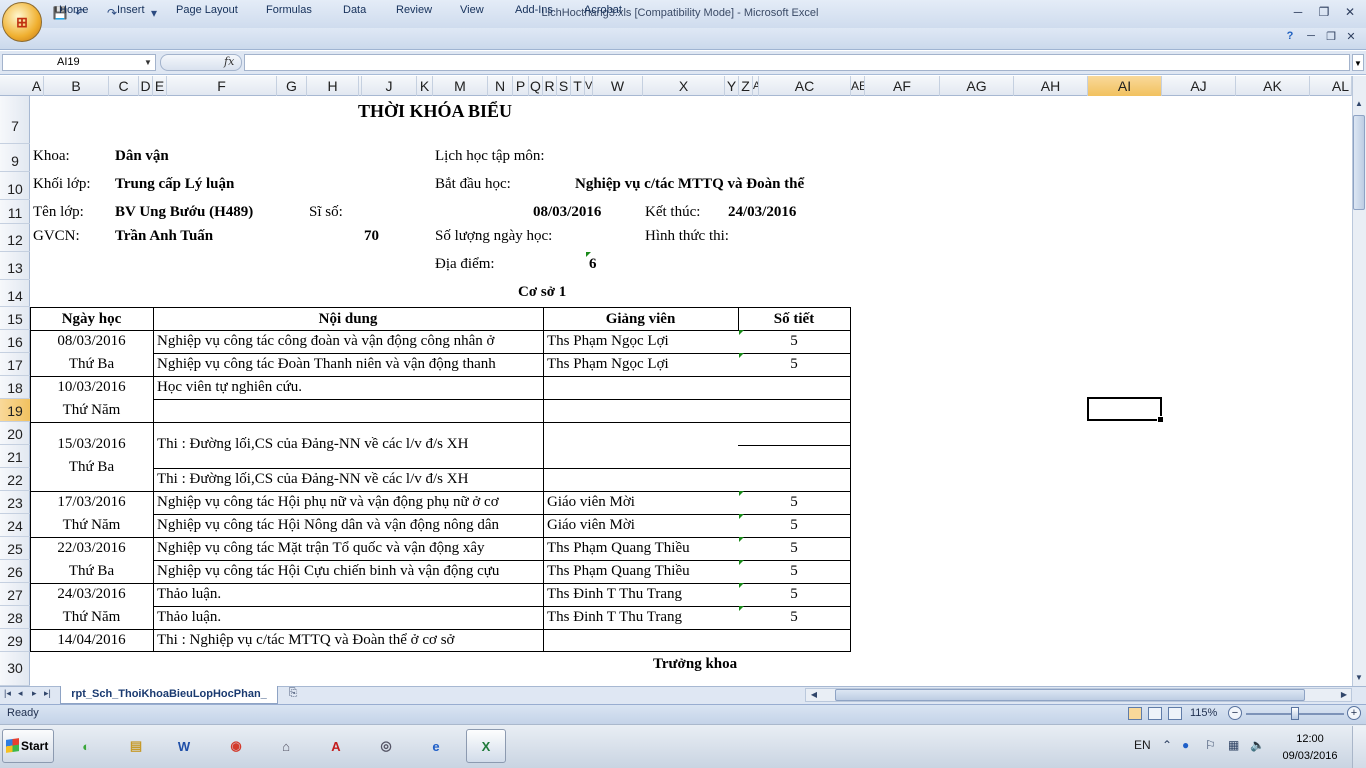 Image resolution: width=1366 pixels, height=768 pixels. I want to click on row-header: 20, so click(15, 433).